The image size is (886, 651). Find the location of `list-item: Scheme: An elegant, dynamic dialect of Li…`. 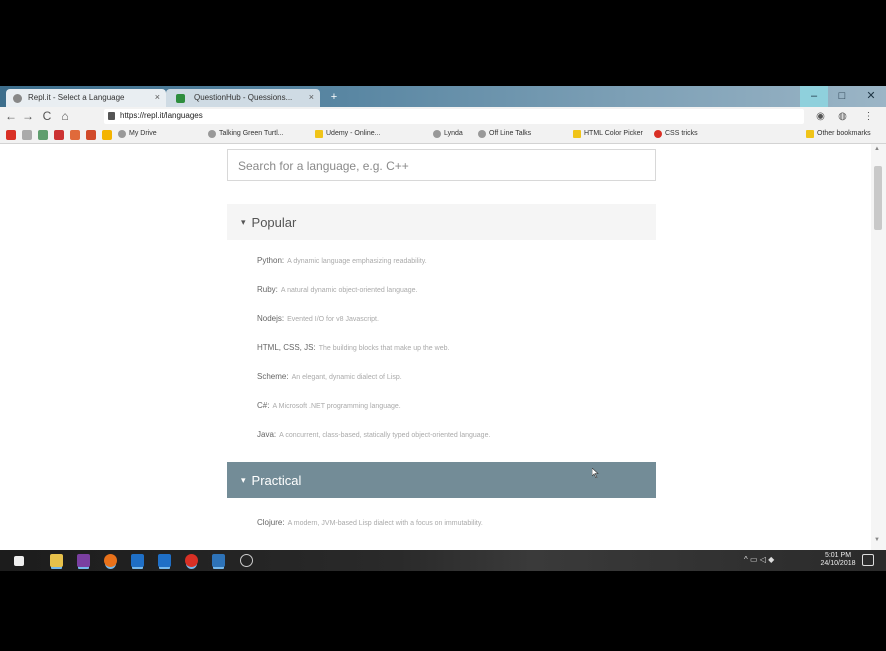

list-item: Scheme: An elegant, dynamic dialect of Li… is located at coordinates (457, 386).